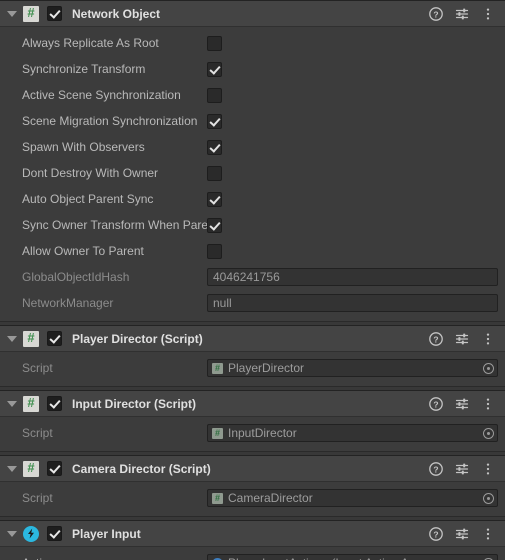 The image size is (505, 560). Describe the element at coordinates (252, 404) in the screenshot. I see `component-header-input-director: Input Director (Script)?` at that location.